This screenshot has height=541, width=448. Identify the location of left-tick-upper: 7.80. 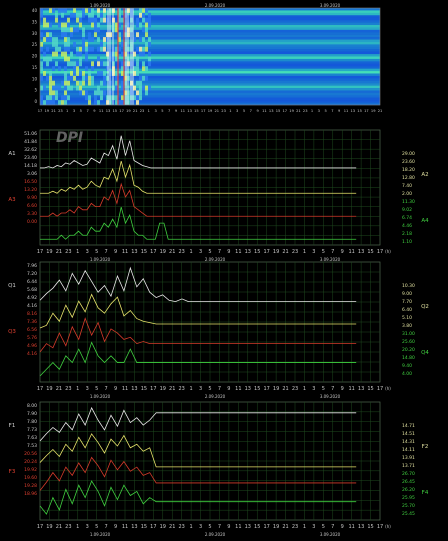
(32, 422).